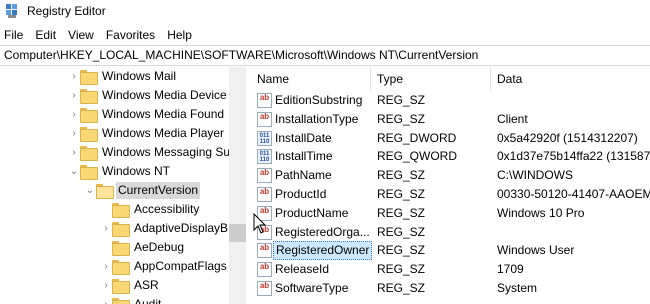 The image size is (650, 304). Describe the element at coordinates (237, 233) in the screenshot. I see `tree-scrollbar-thumb` at that location.